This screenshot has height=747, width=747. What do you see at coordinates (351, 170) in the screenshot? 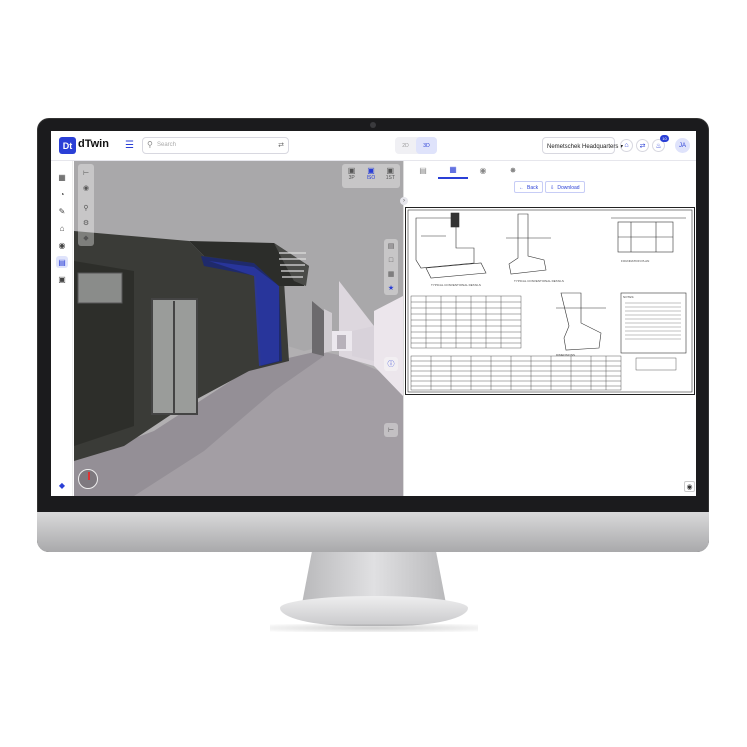
I see `cube-icon: ▣` at bounding box center [351, 170].